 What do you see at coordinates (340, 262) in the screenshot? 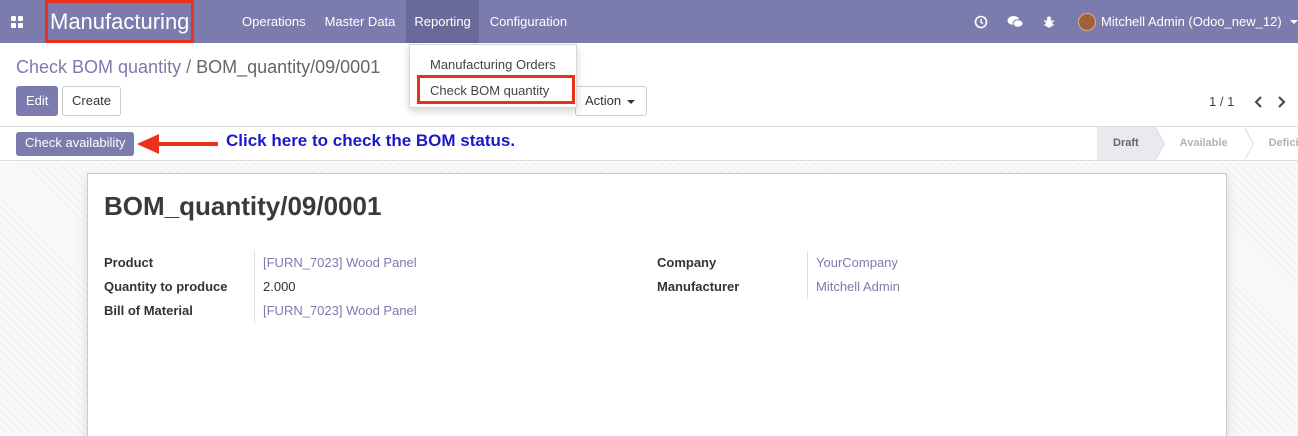
I see `field-value-product: [FURN_7023] Wood Panel` at bounding box center [340, 262].